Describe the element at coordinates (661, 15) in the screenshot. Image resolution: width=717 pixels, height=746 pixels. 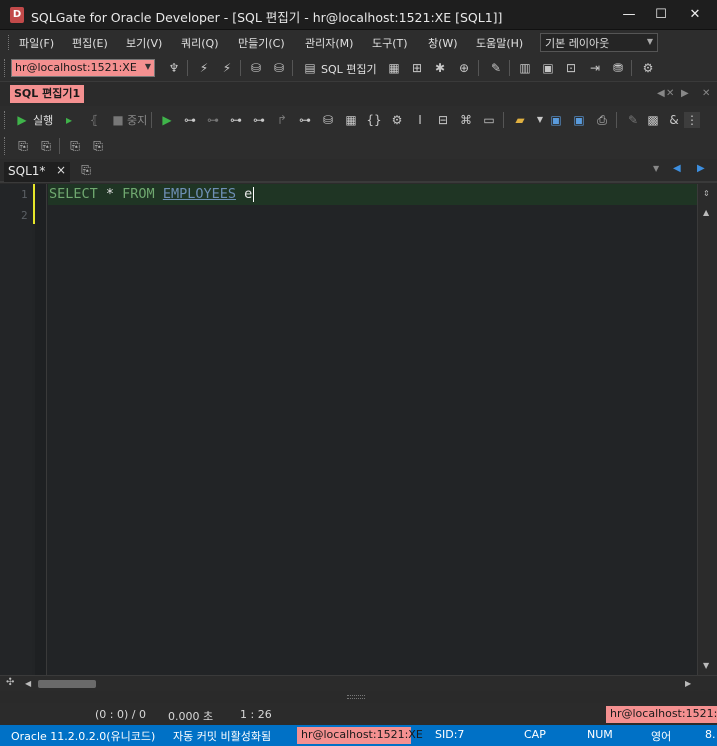
I see `maximize-button: ☐` at that location.